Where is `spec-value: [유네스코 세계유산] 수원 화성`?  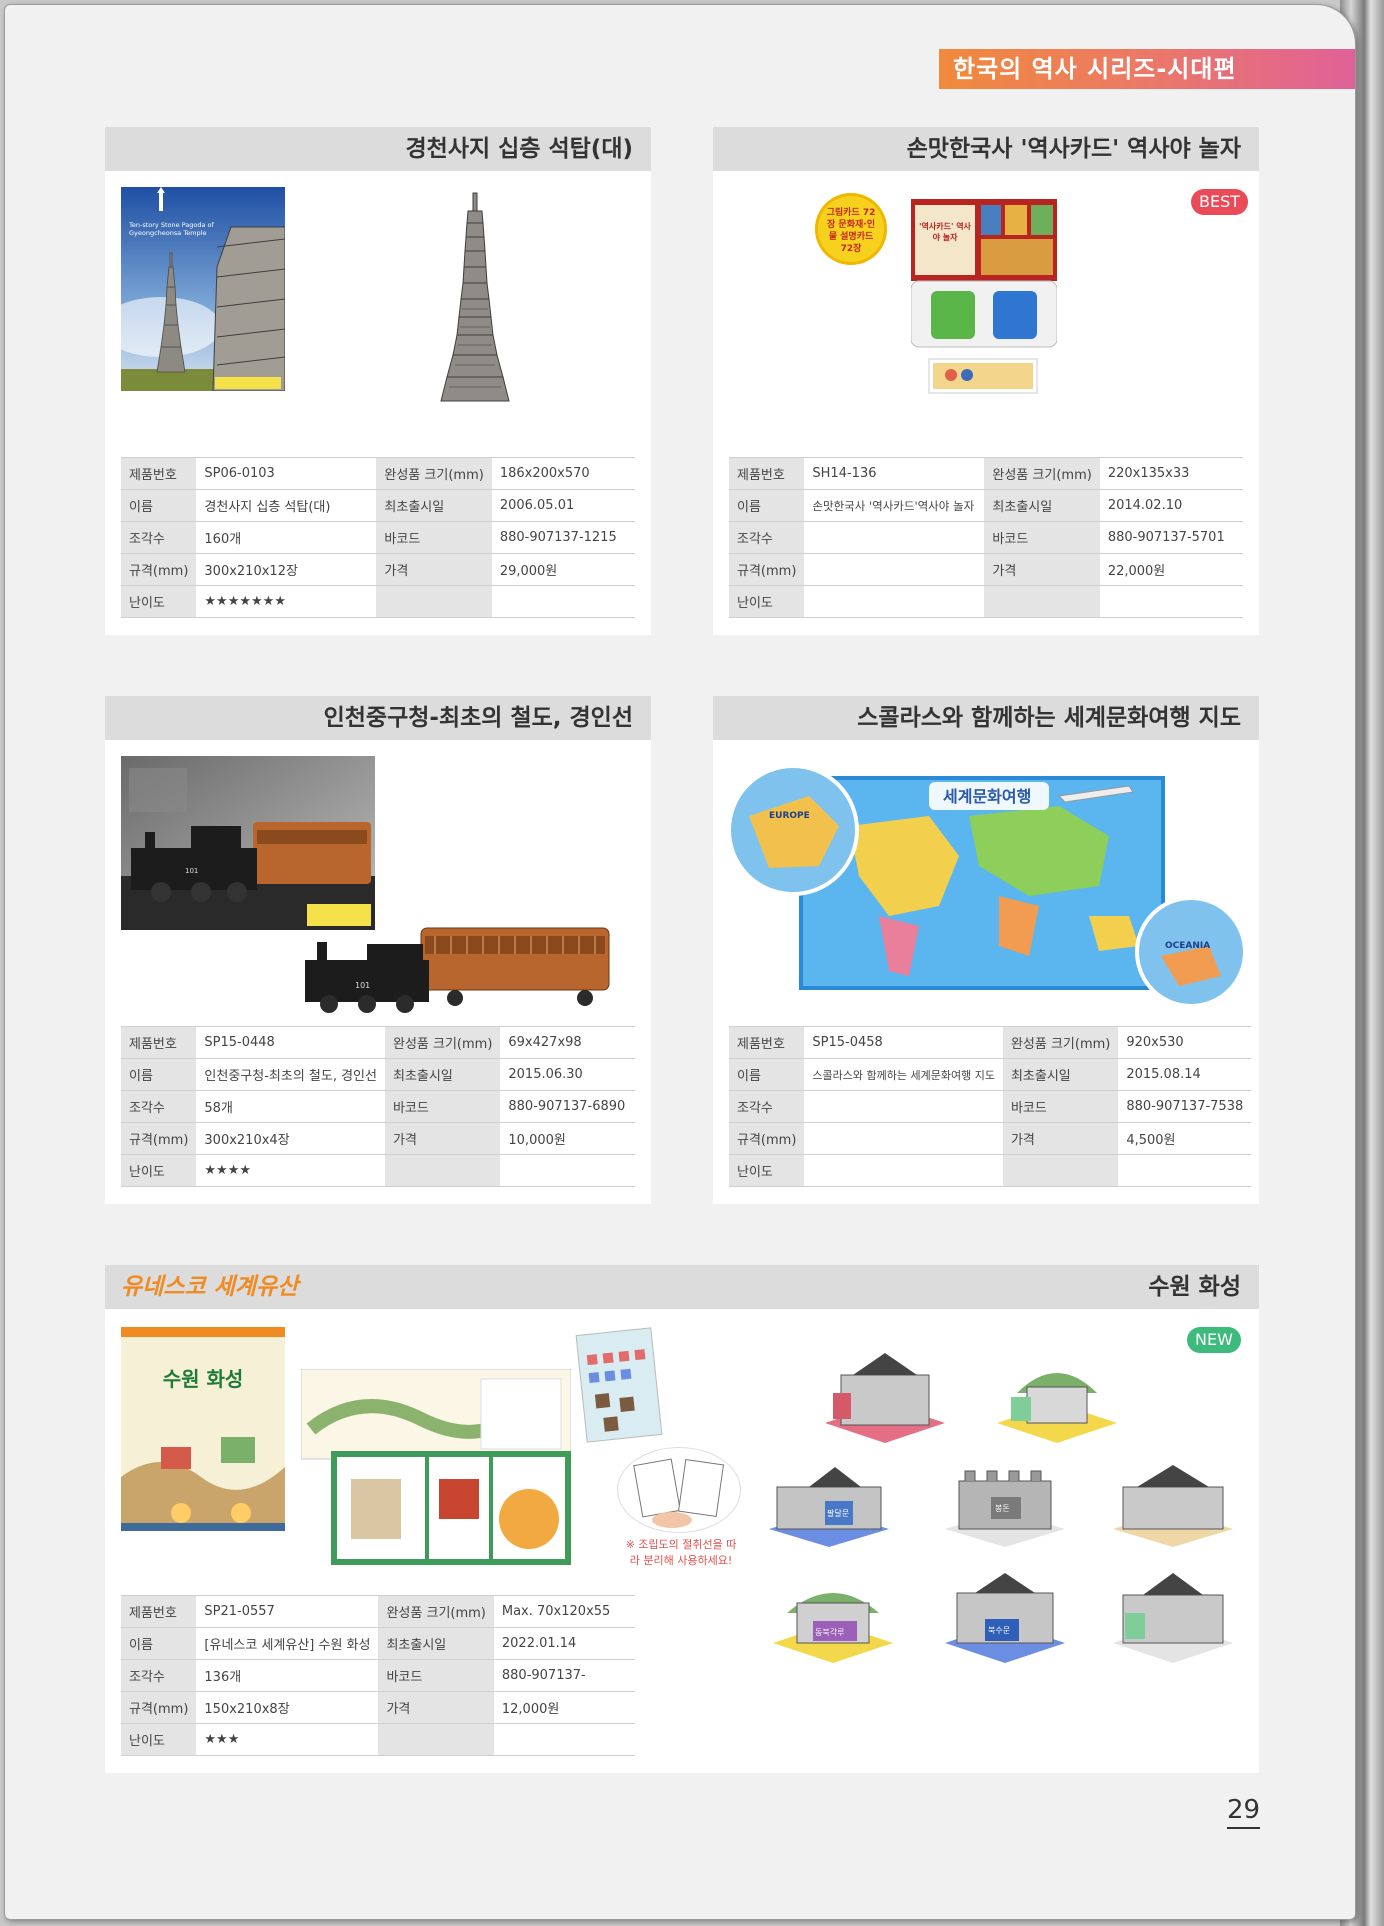
spec-value: [유네스코 세계유산] 수원 화성 is located at coordinates (287, 1643).